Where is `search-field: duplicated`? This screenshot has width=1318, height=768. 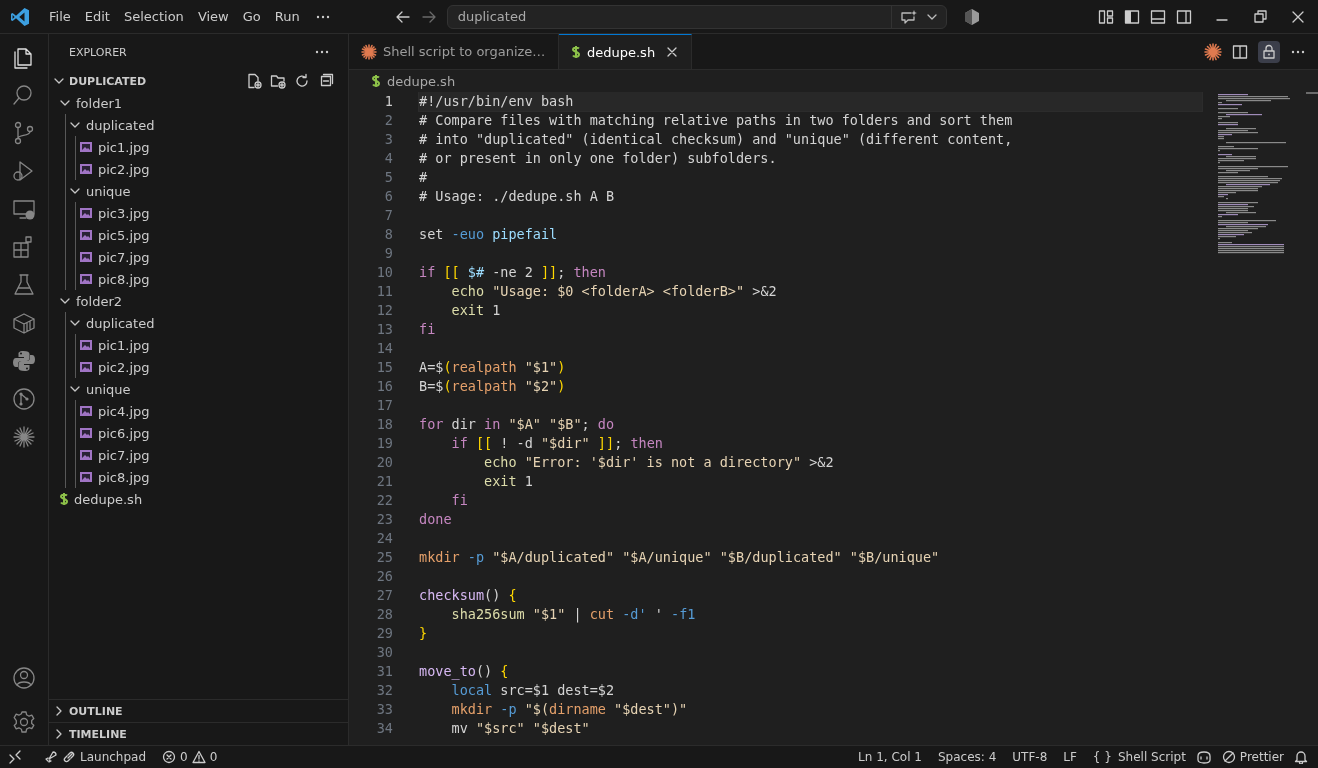 search-field: duplicated is located at coordinates (696, 16).